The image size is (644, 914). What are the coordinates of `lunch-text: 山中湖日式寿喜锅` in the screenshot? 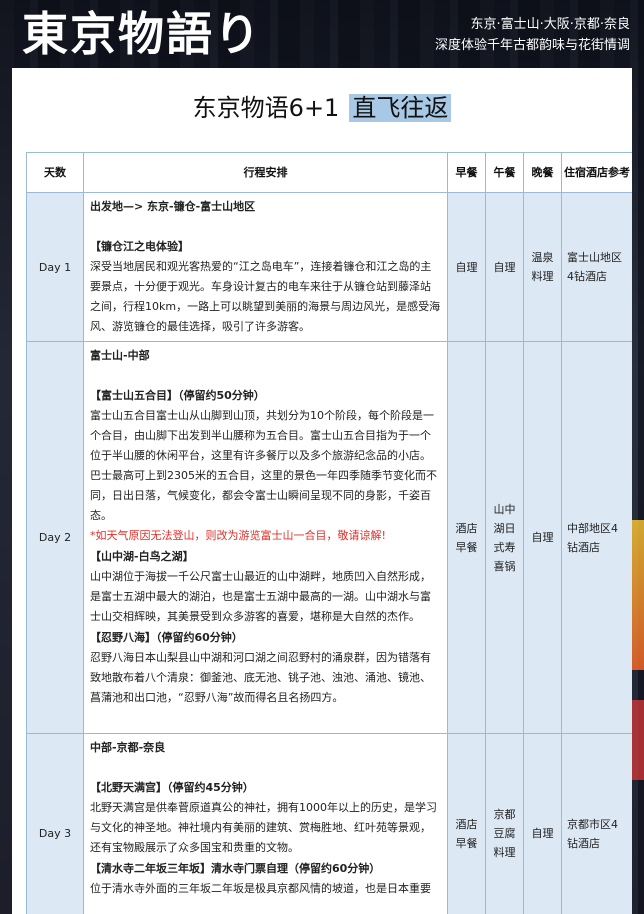 It's located at (504, 537).